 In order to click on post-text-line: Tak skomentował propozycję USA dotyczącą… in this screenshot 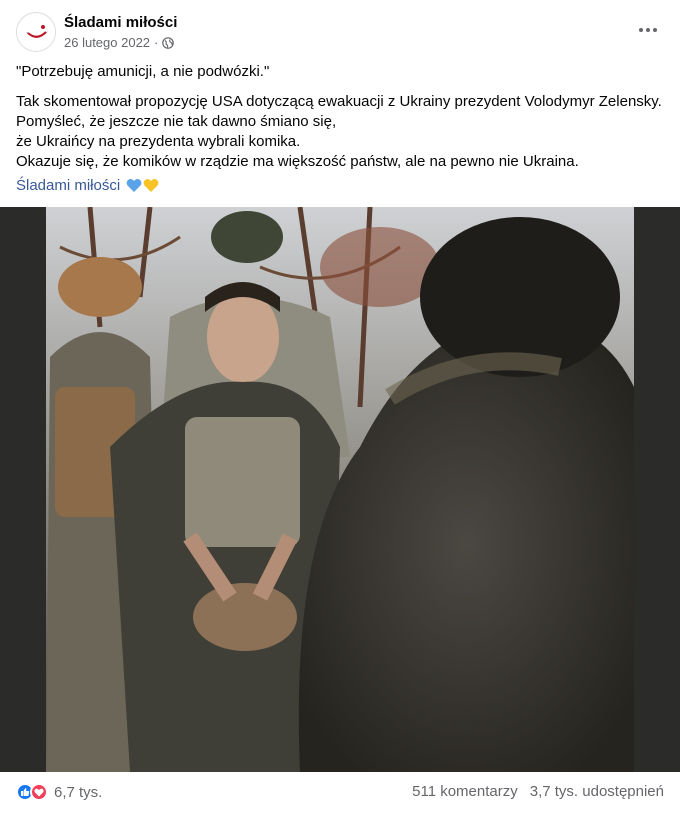, I will do `click(339, 101)`.